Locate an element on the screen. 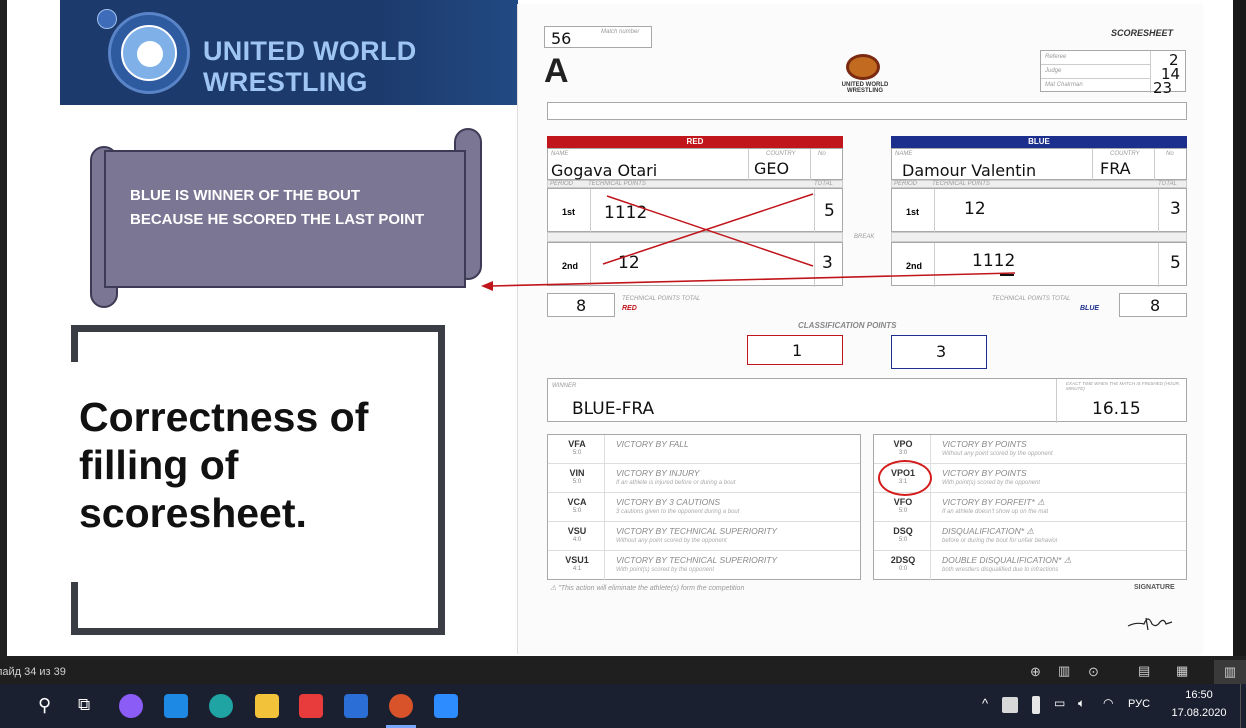 This screenshot has width=1246, height=728. blue-period-label: PERIOD is located at coordinates (906, 184).